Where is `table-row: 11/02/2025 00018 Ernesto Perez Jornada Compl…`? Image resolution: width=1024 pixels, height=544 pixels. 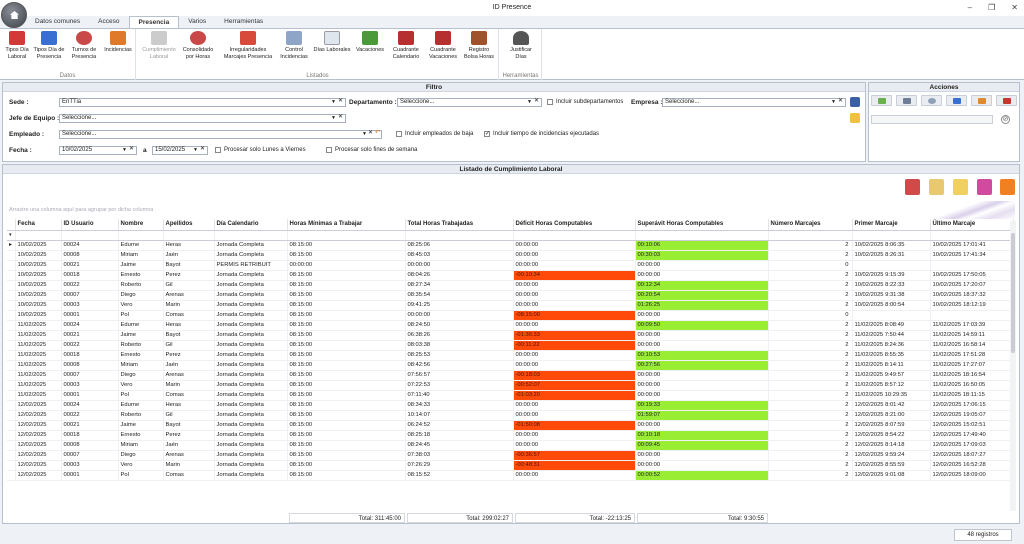 table-row: 11/02/2025 00018 Ernesto Perez Jornada Compl… is located at coordinates (510, 355).